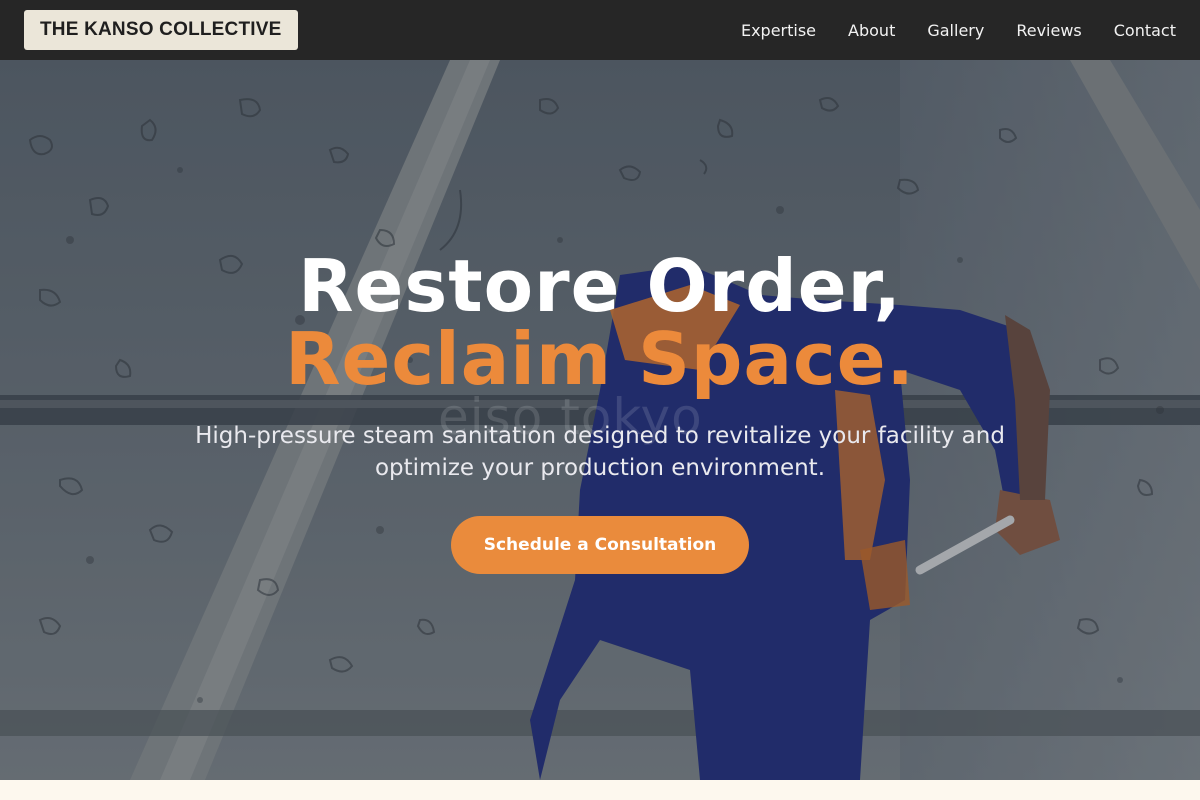  I want to click on headline-line-2: Reclaim Space., so click(600, 359).